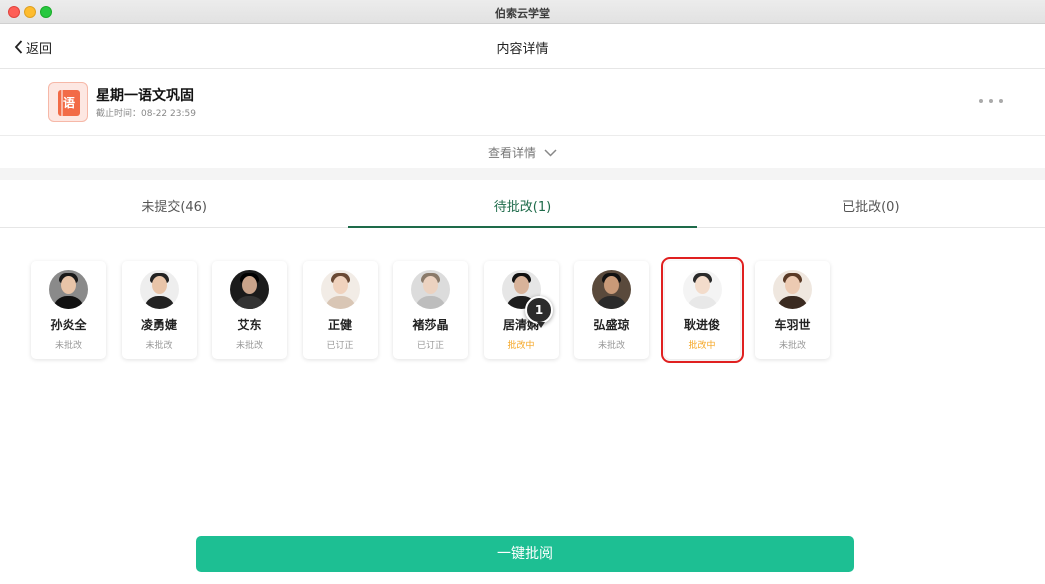 This screenshot has height=584, width=1045. I want to click on back-button: 返回, so click(33, 47).